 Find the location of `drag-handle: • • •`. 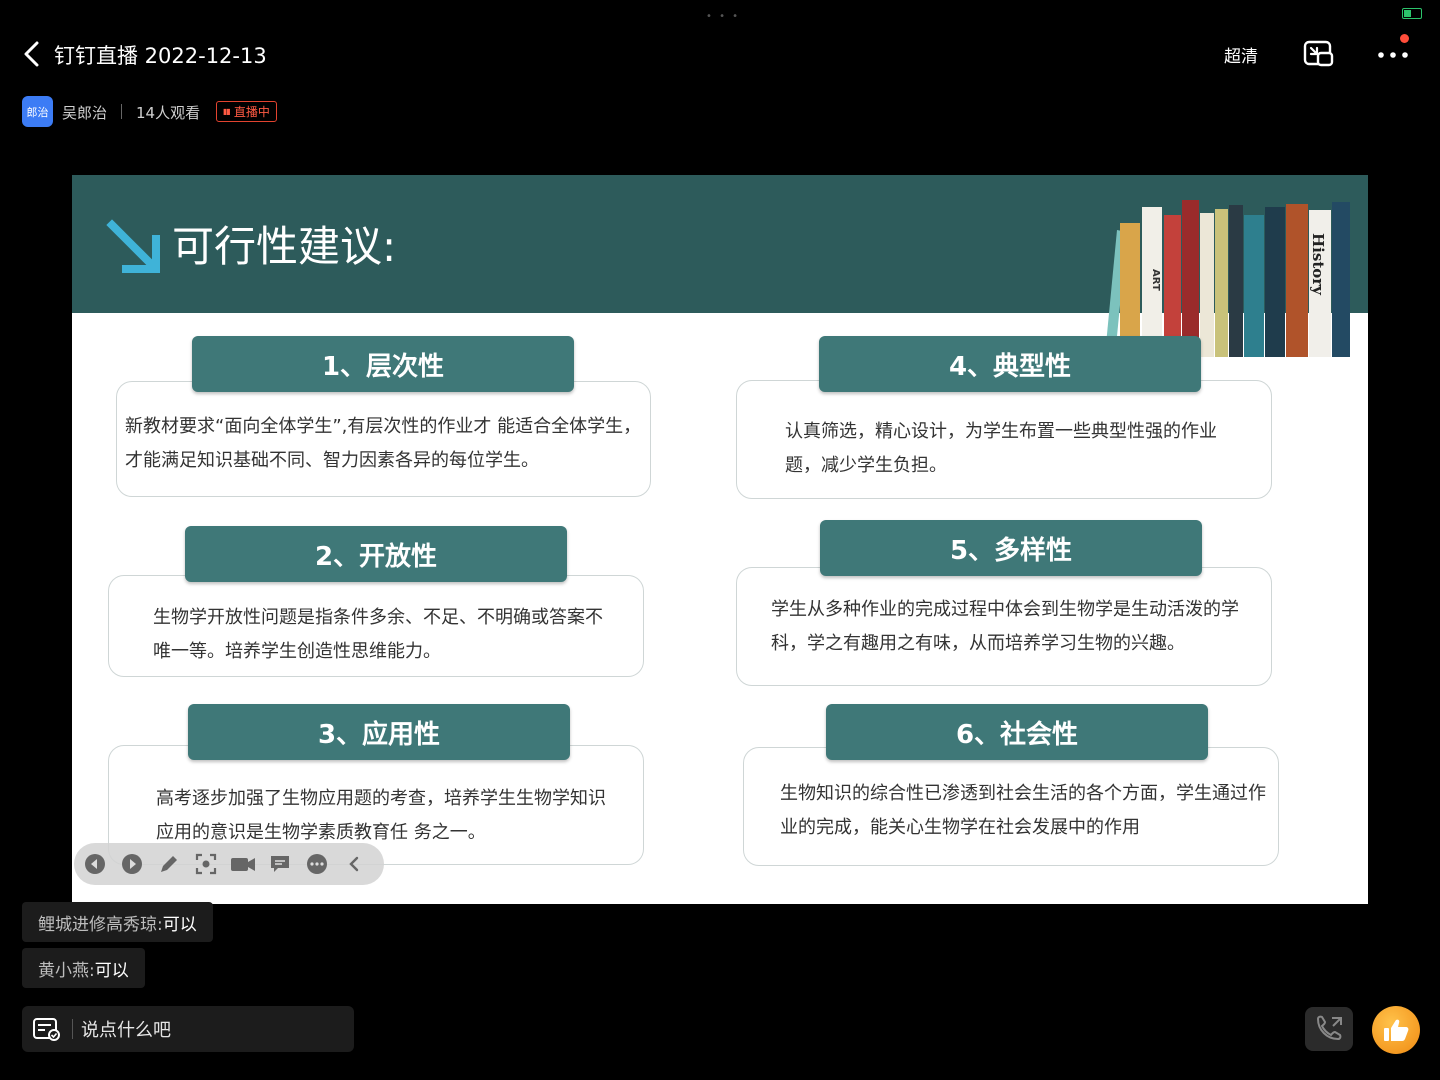

drag-handle: • • • is located at coordinates (723, 16).